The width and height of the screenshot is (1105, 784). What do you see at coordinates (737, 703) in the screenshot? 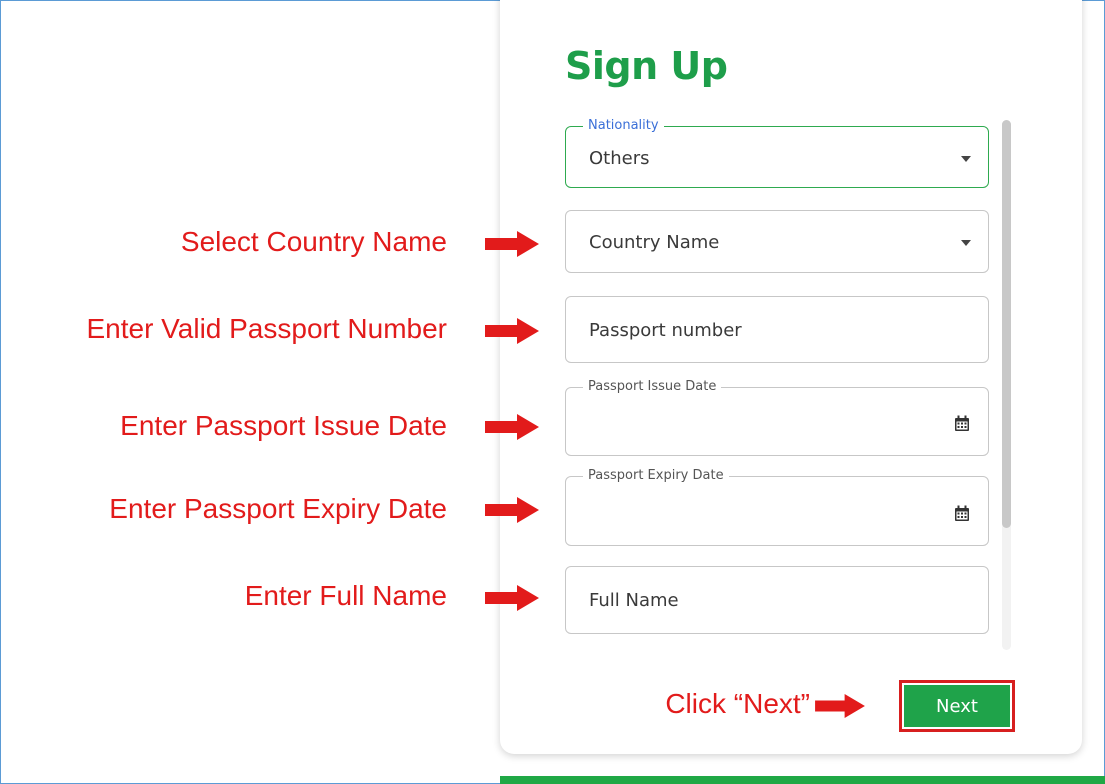
I see `annotation-next: Click “Next”` at bounding box center [737, 703].